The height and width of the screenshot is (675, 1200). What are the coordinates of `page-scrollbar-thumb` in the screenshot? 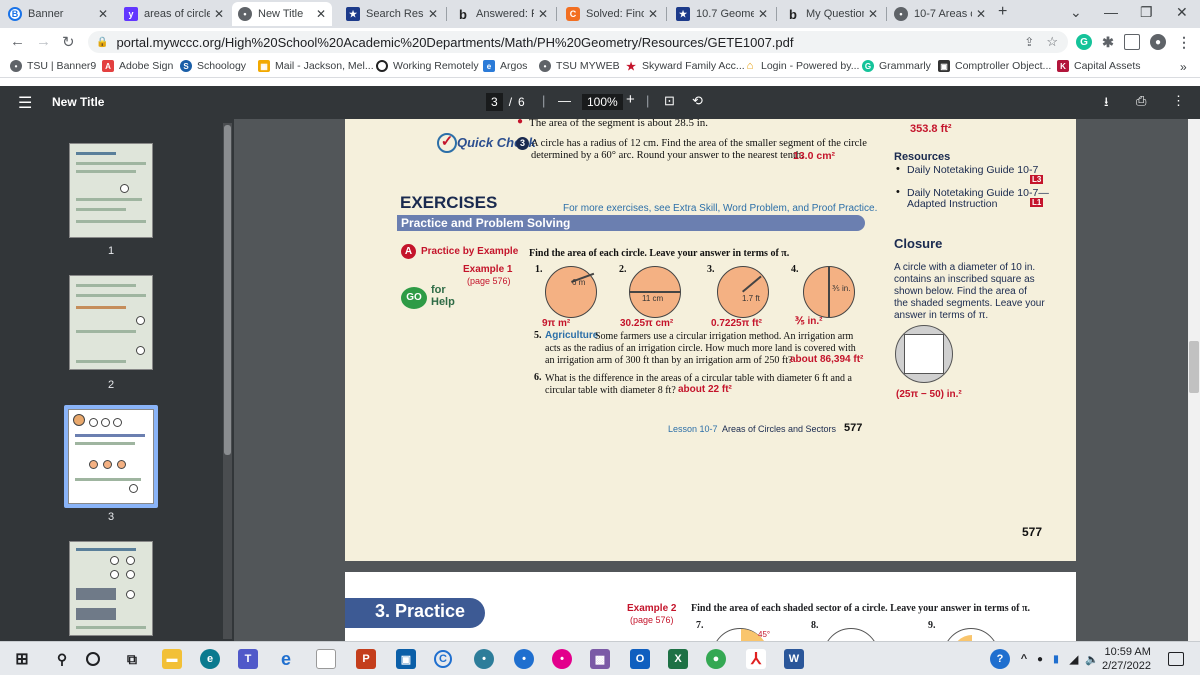 It's located at (1194, 367).